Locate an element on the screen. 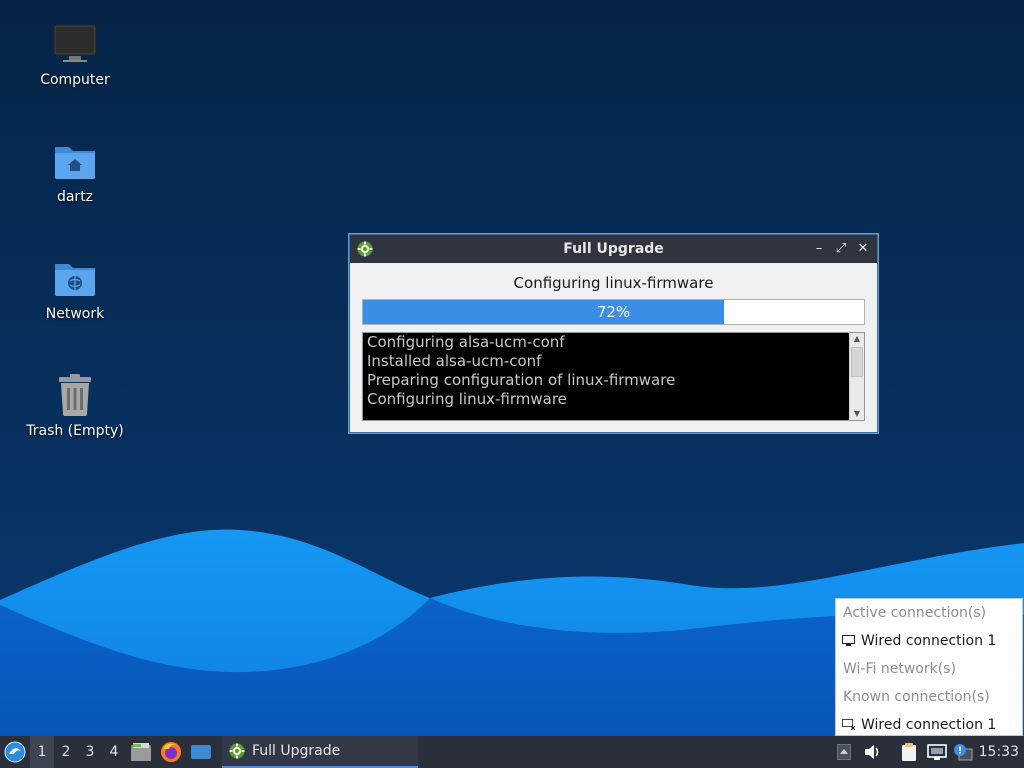 Image resolution: width=1024 pixels, height=768 pixels. desktop-icon-trash: Trash (Empty) is located at coordinates (75, 405).